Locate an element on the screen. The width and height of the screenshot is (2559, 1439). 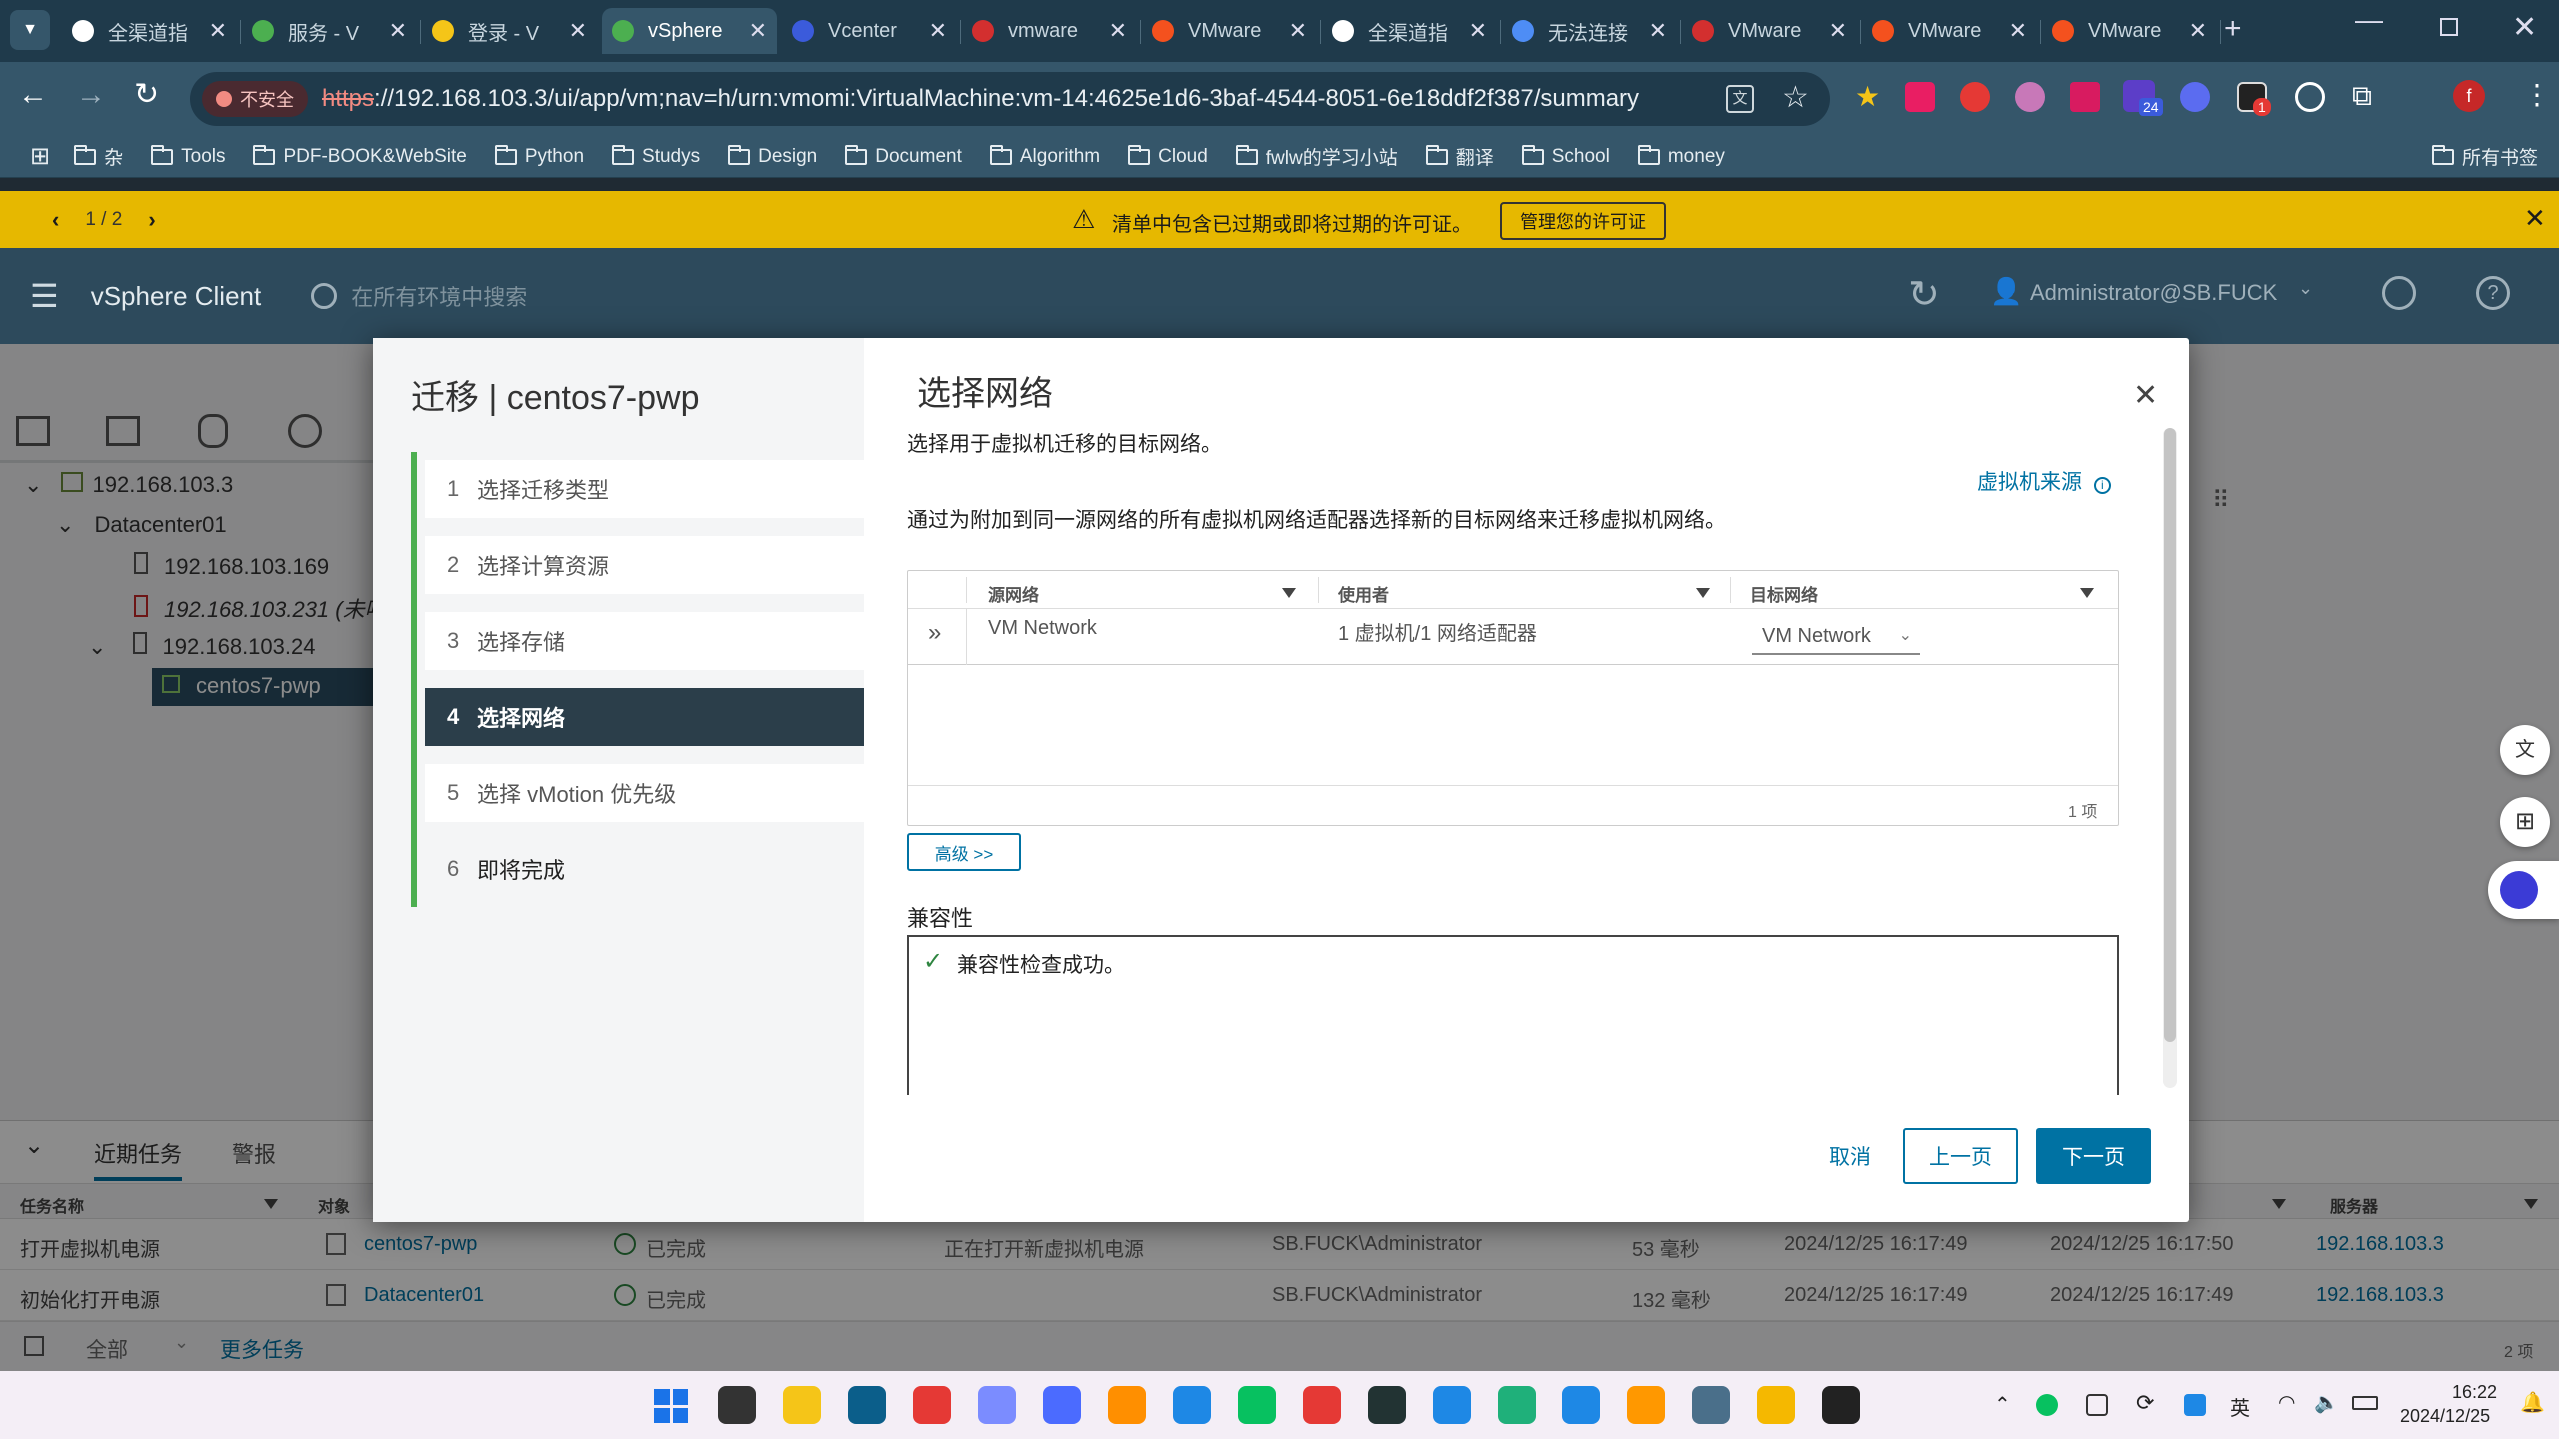
star-icon: ☆ is located at coordinates (1795, 97).